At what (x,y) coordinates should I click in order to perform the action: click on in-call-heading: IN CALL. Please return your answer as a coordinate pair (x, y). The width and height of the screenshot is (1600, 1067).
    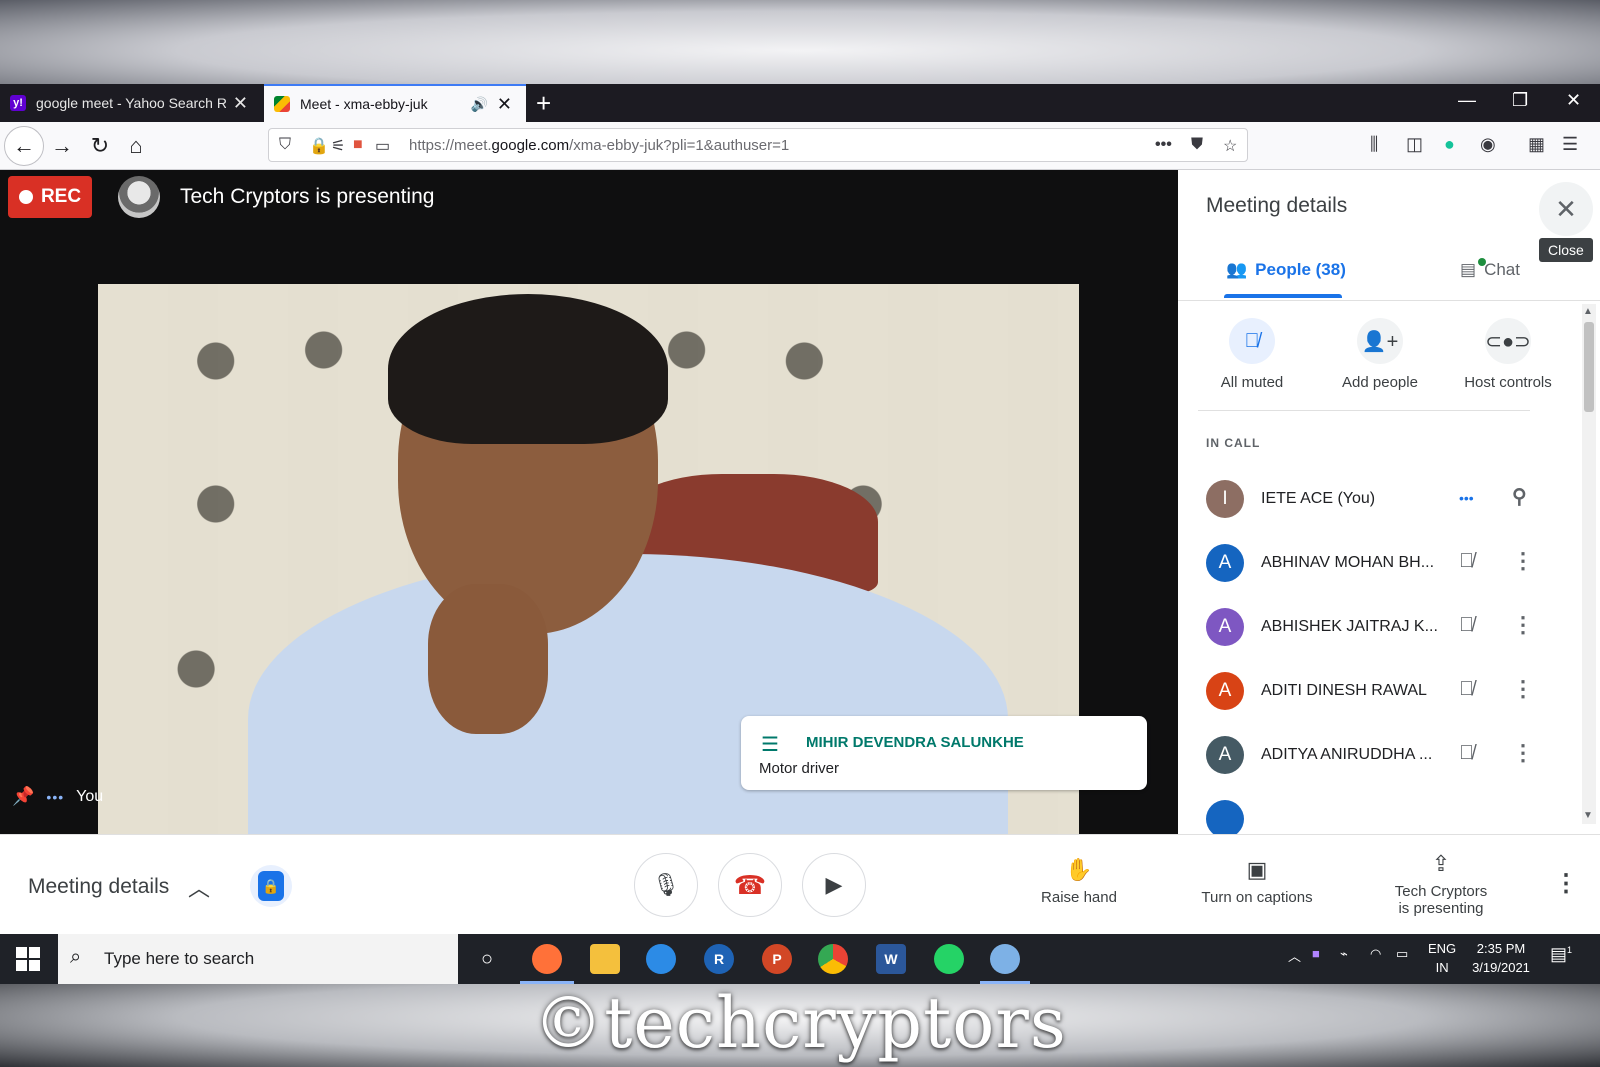
    Looking at the image, I should click on (1233, 443).